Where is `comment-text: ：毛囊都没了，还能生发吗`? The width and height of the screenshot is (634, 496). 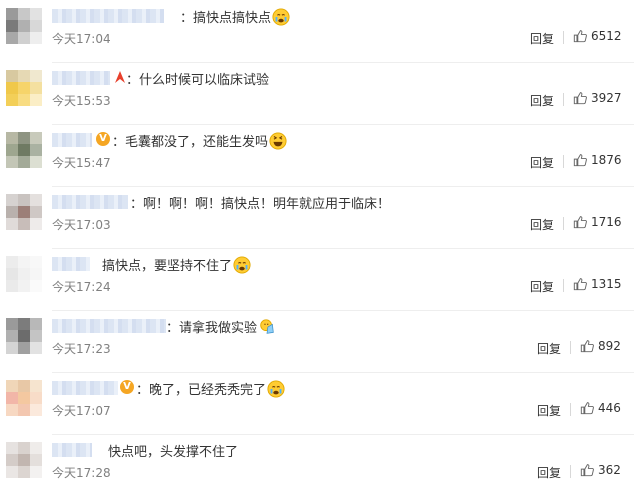
comment-text: ：毛囊都没了，还能生发吗 is located at coordinates (199, 140).